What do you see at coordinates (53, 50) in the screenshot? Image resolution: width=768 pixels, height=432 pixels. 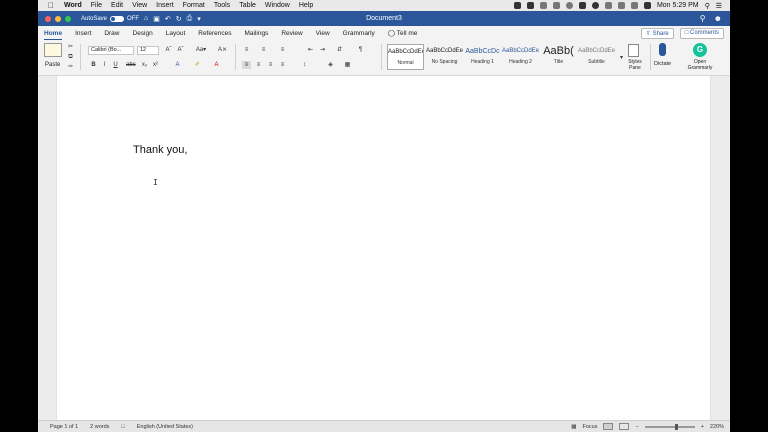 I see `paste-icon` at bounding box center [53, 50].